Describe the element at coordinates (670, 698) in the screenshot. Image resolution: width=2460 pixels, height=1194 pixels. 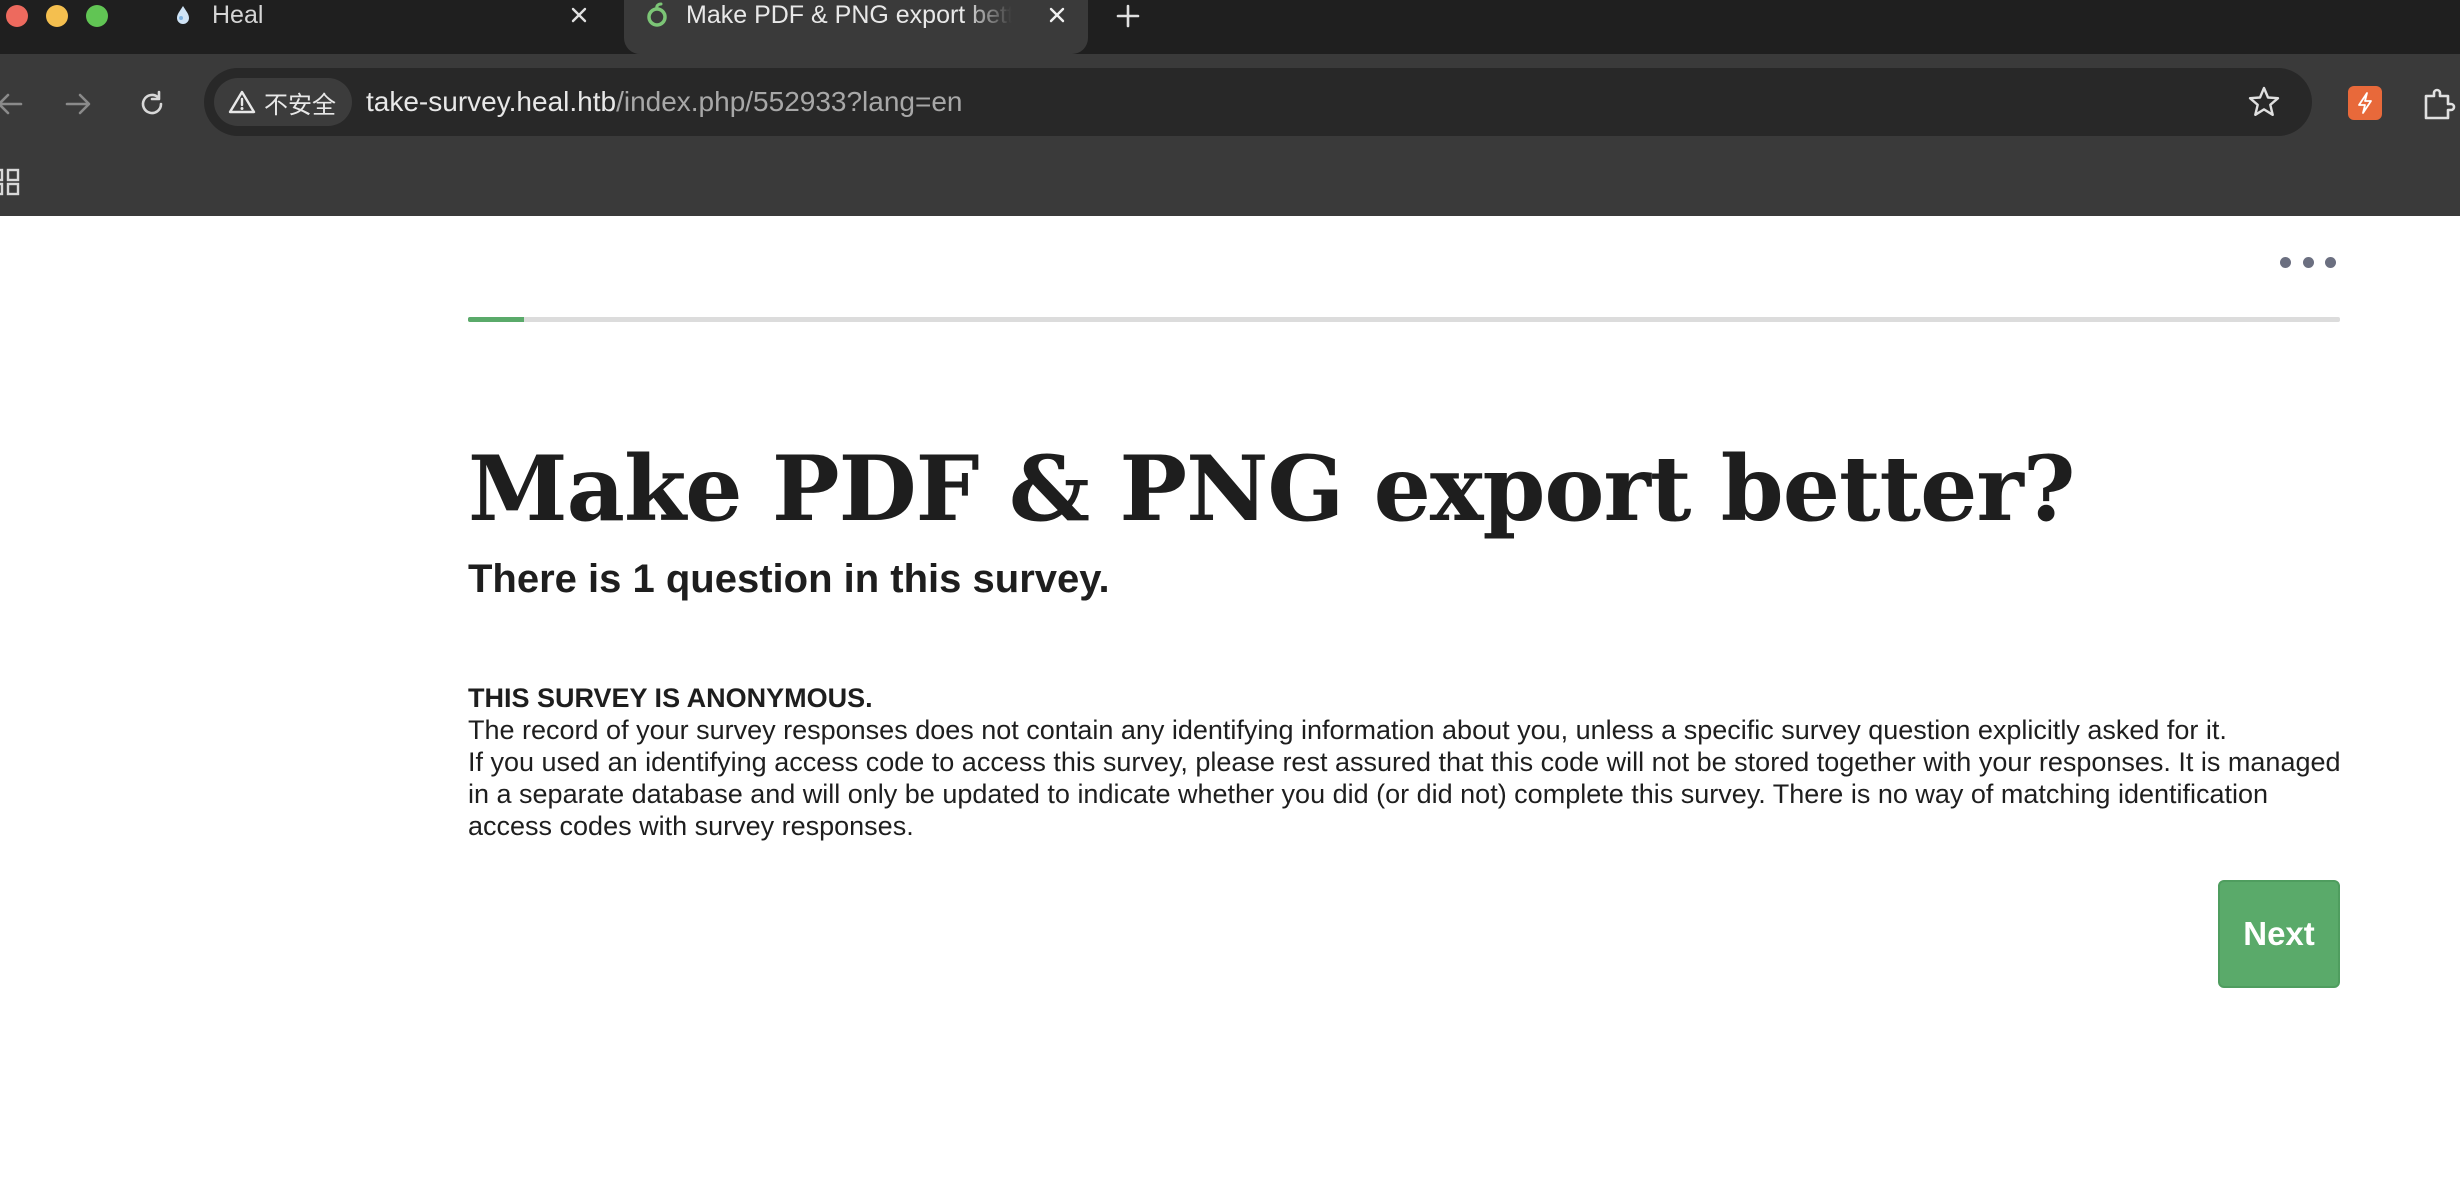
I see `privacy-heading: THIS SURVEY IS ANONYMOUS.` at that location.